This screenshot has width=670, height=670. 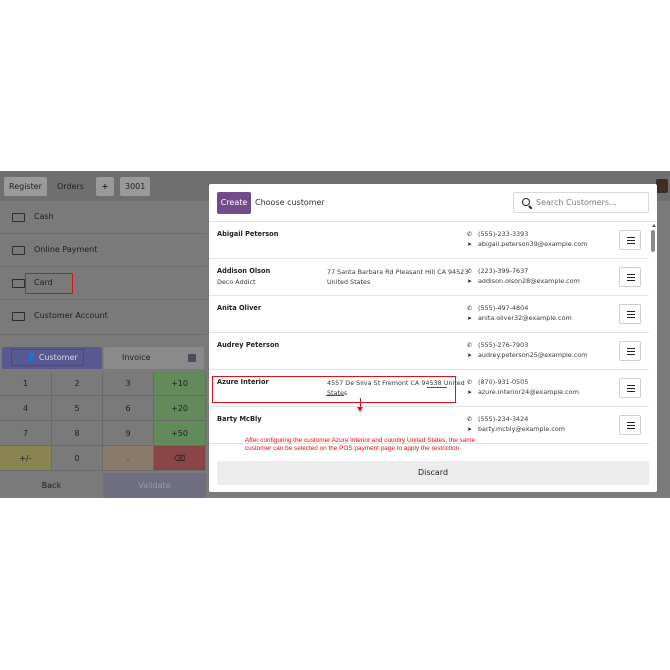 What do you see at coordinates (248, 234) in the screenshot?
I see `customer-name: Abigail Peterson` at bounding box center [248, 234].